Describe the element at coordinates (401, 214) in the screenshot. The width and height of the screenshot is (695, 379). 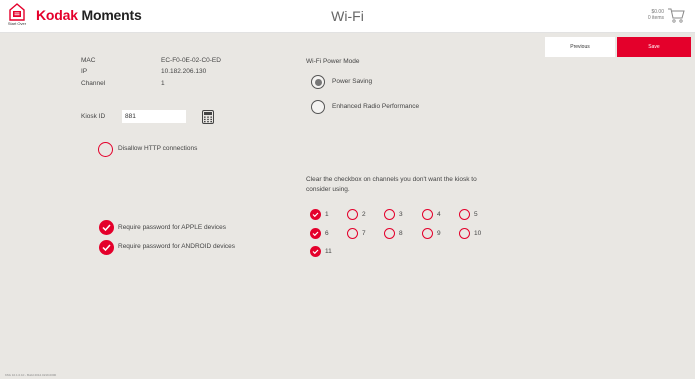
I see `channel-3-label: 3` at that location.